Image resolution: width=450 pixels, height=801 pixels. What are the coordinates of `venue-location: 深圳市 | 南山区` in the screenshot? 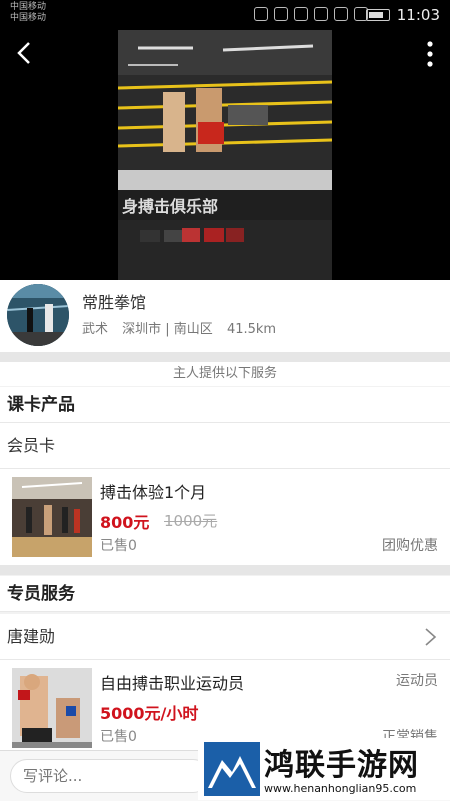 It's located at (167, 329).